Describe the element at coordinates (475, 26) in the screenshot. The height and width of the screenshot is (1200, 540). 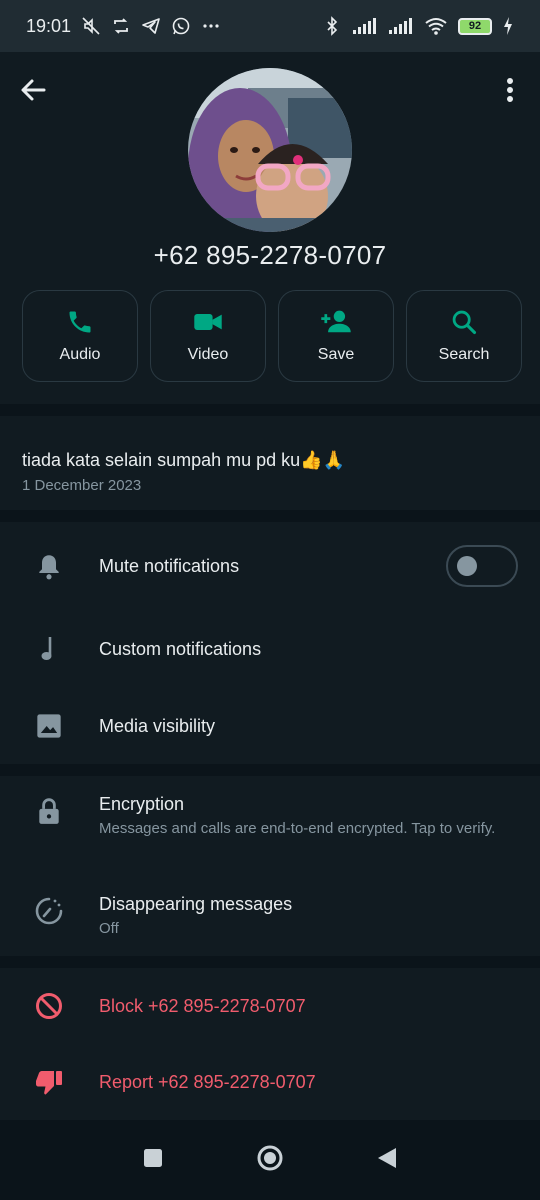
I see `battery-icon: 92` at that location.